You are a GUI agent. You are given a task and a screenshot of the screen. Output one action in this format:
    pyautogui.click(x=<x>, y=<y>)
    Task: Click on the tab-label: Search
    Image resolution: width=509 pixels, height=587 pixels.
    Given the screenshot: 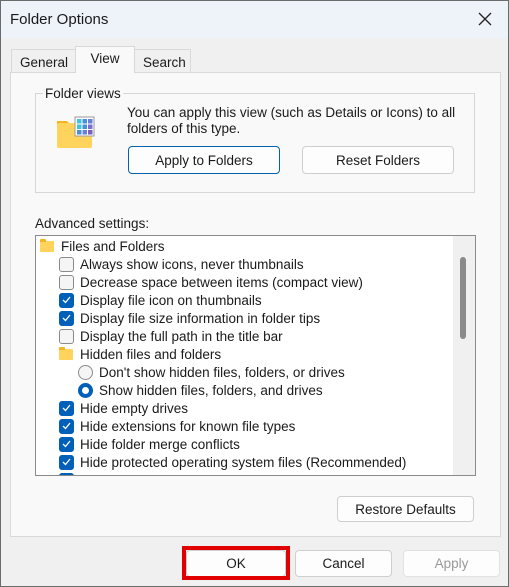 What is the action you would take?
    pyautogui.click(x=164, y=62)
    